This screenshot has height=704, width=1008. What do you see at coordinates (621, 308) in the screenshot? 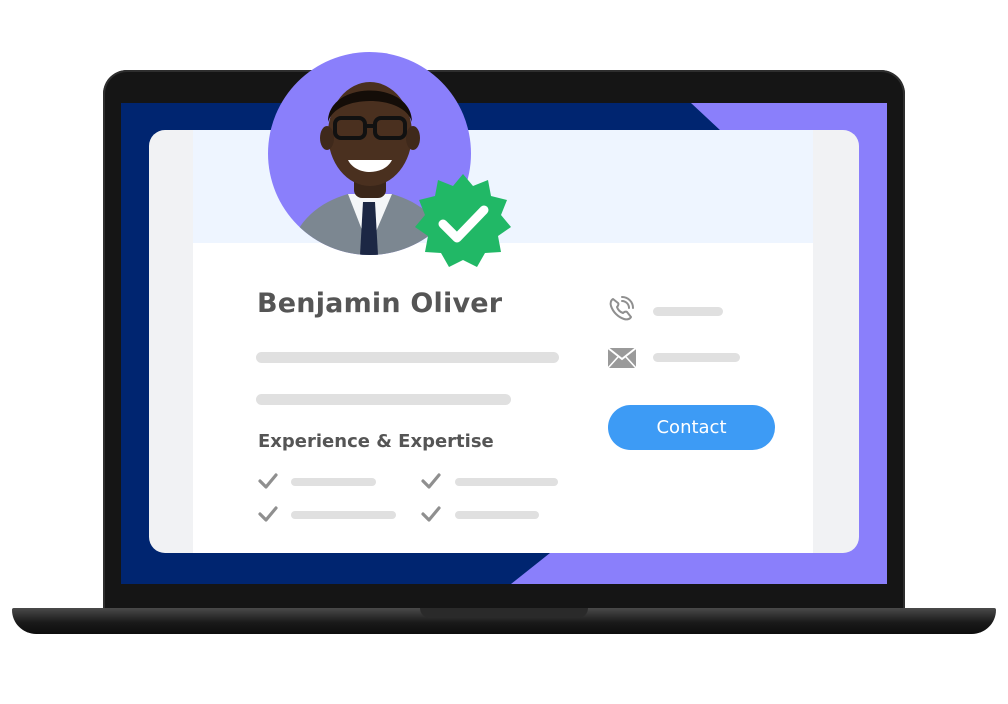
I see `phone-icon` at bounding box center [621, 308].